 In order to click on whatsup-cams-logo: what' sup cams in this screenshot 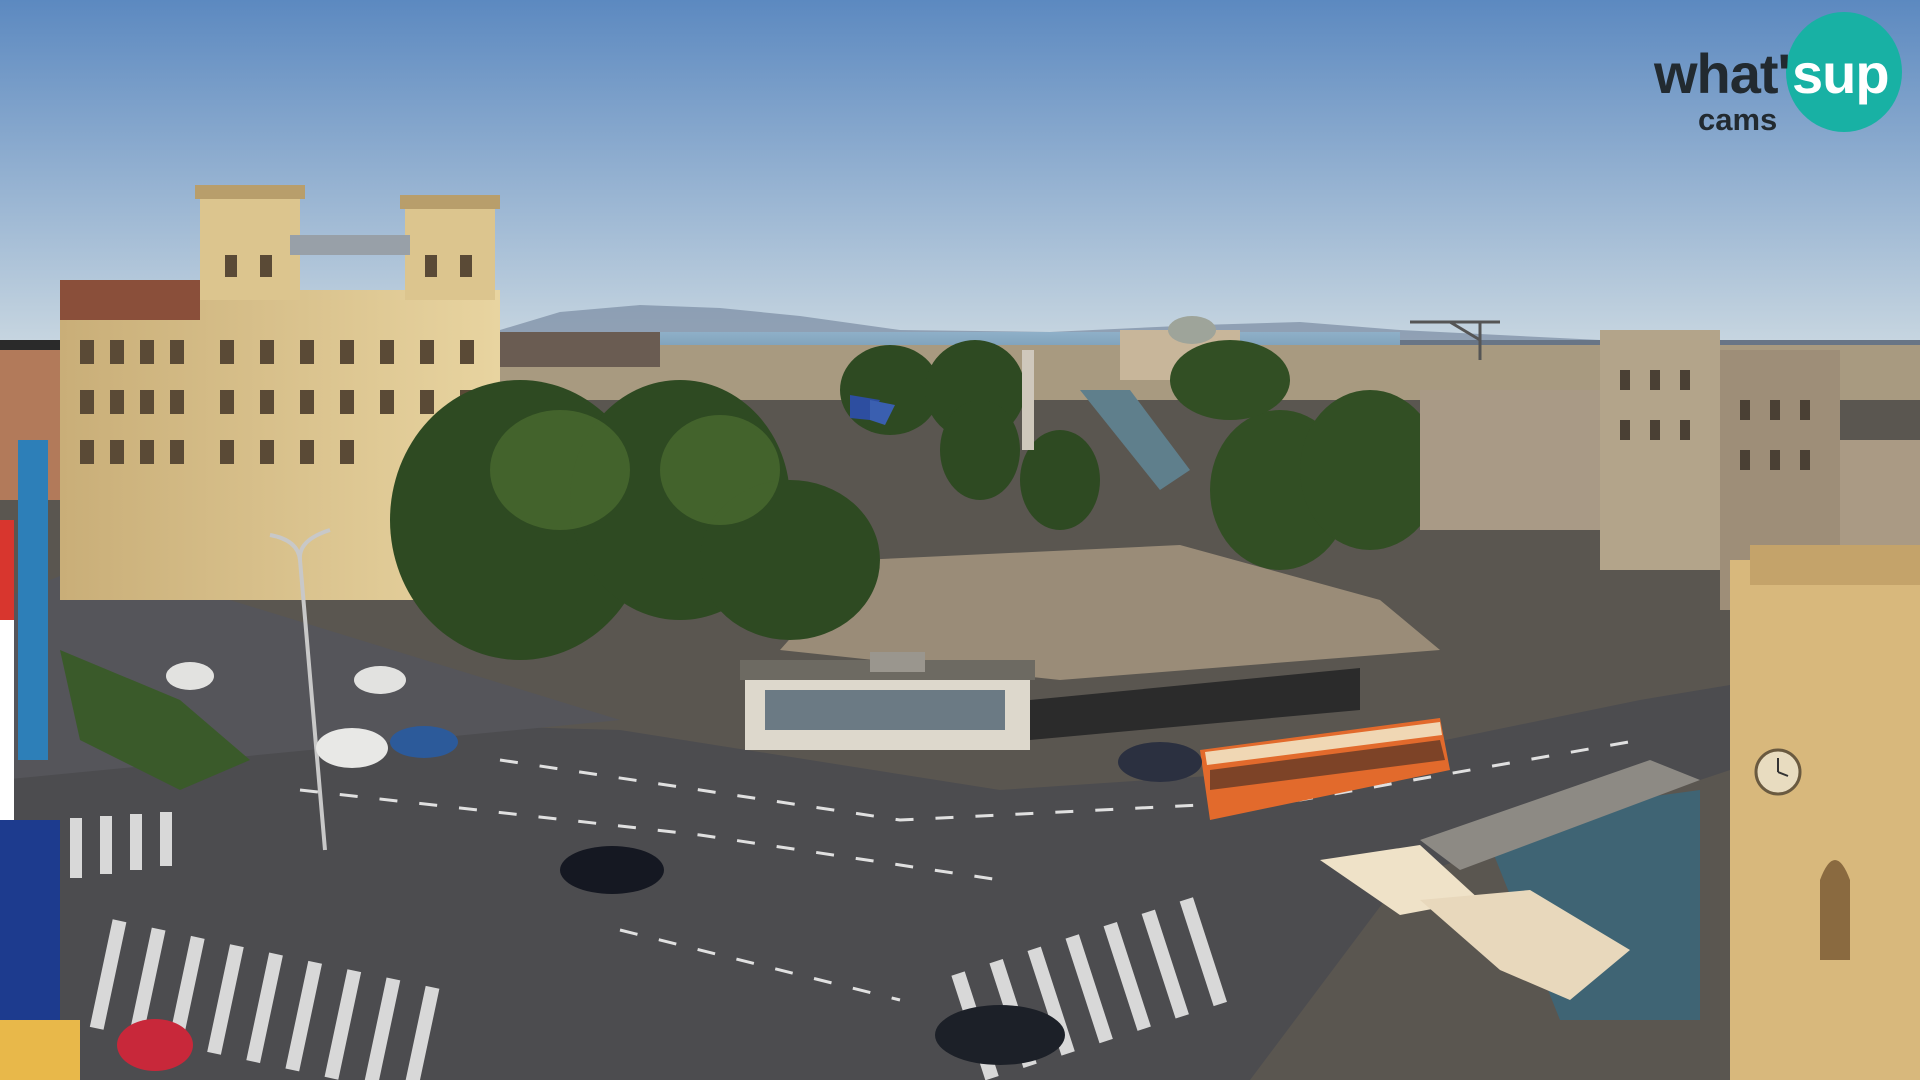, I will do `click(1777, 74)`.